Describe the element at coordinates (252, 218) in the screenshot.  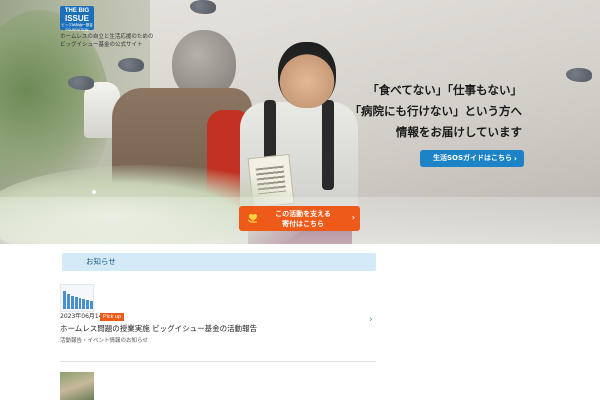
I see `heart-hand-icon` at that location.